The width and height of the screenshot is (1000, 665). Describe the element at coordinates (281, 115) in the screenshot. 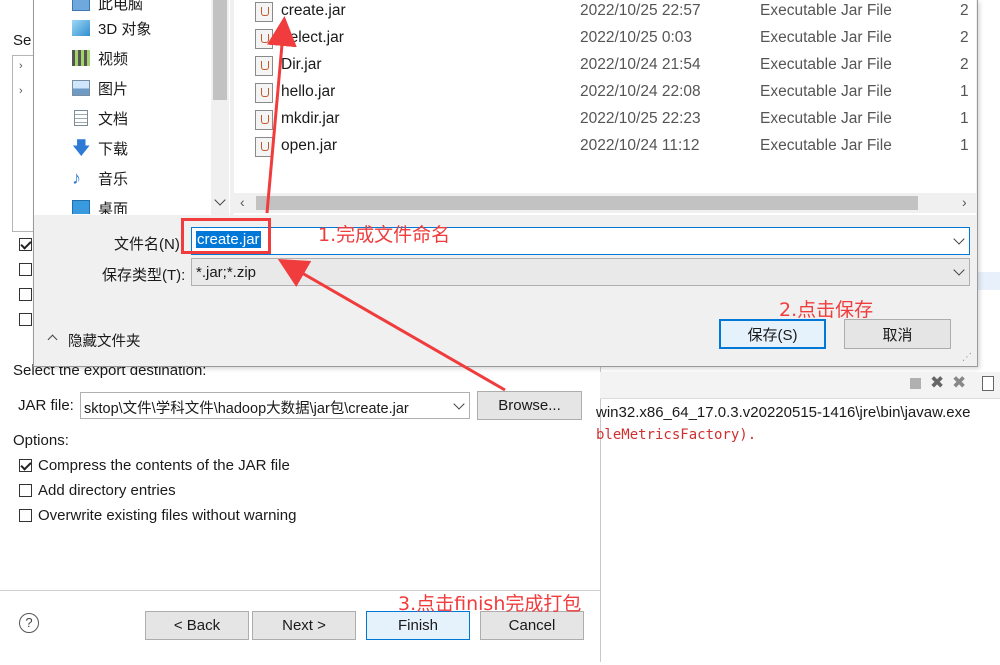

I see `arrow-to-create-jar` at that location.